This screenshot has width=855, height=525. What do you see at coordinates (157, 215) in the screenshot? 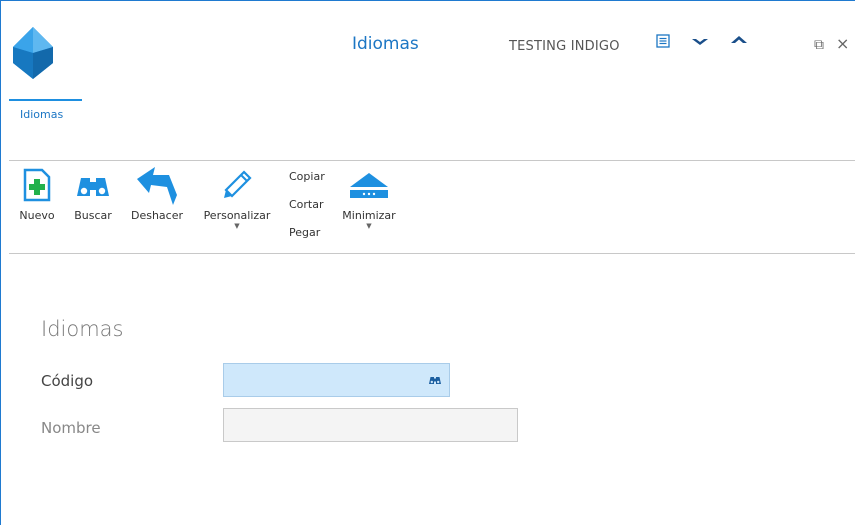
I see `deshacer-label: Deshacer` at bounding box center [157, 215].